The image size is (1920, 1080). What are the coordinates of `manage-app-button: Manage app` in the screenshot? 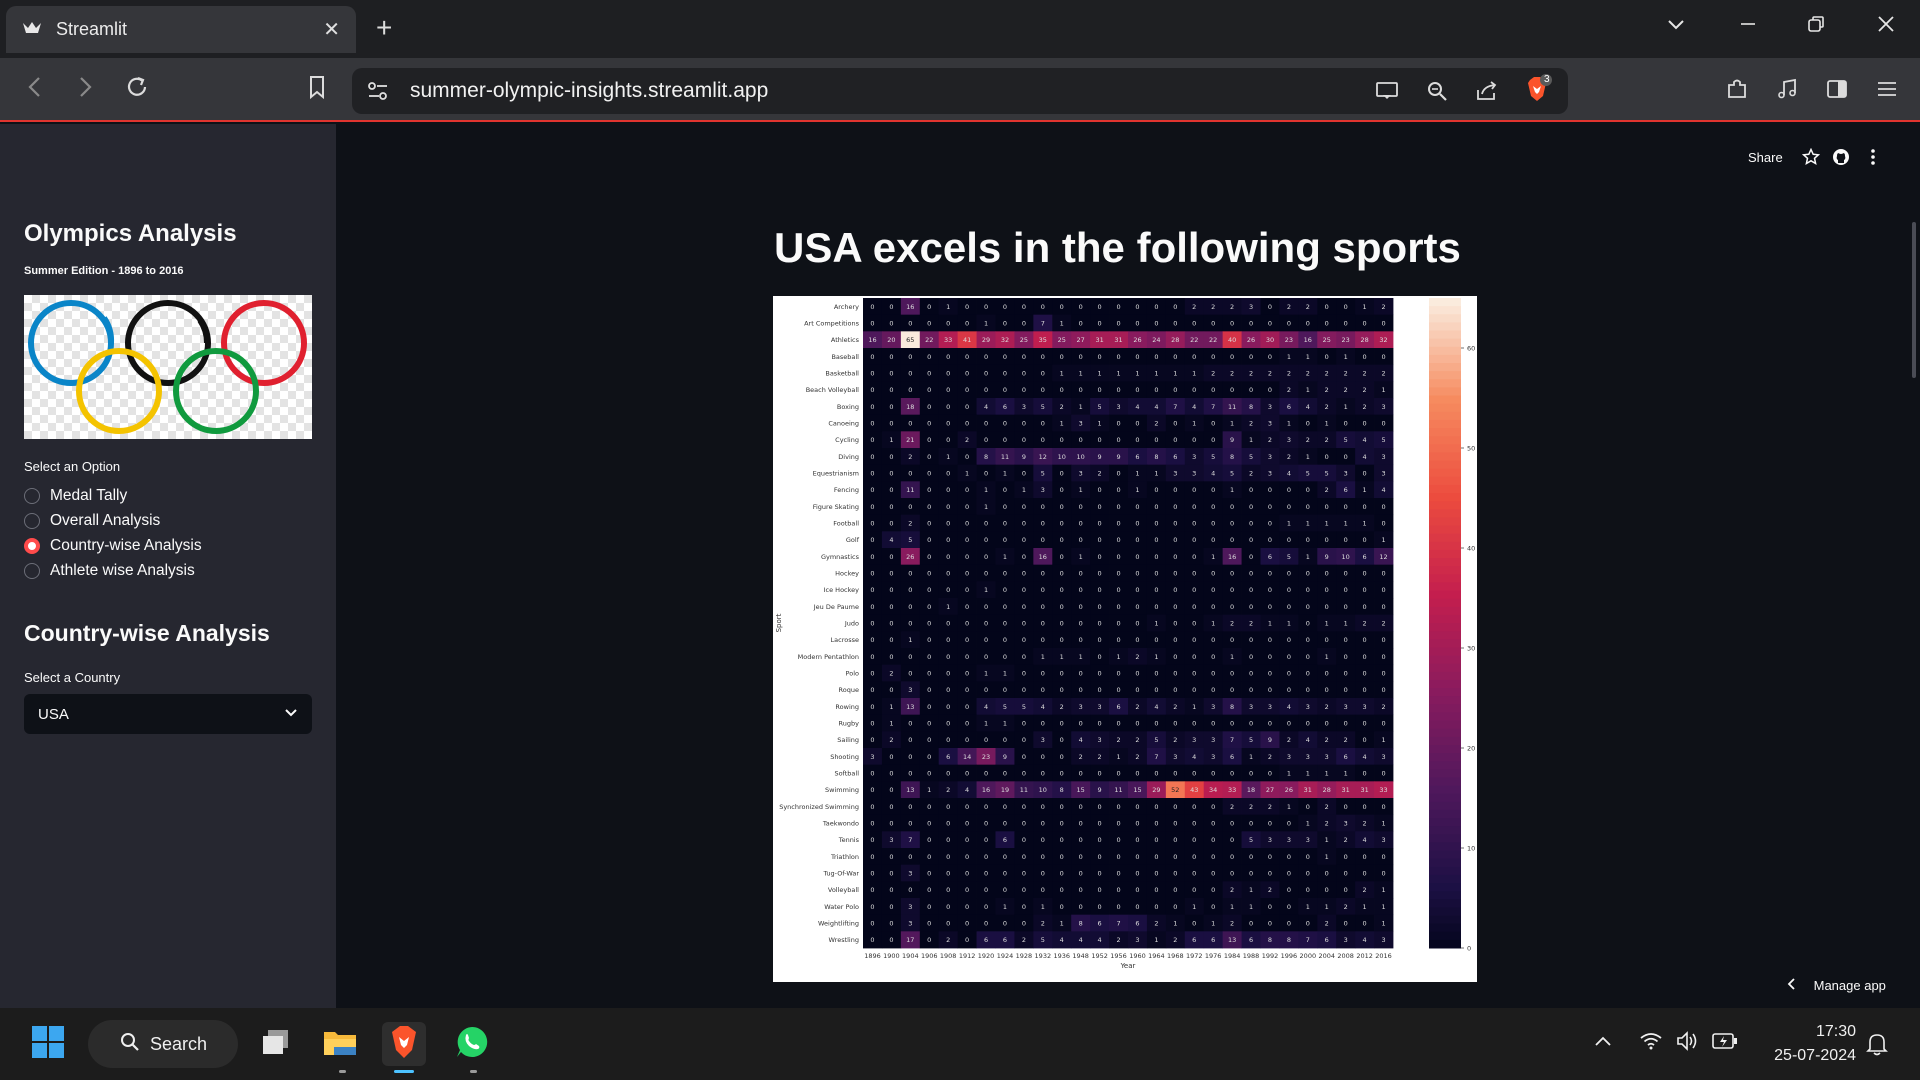 It's located at (1836, 985).